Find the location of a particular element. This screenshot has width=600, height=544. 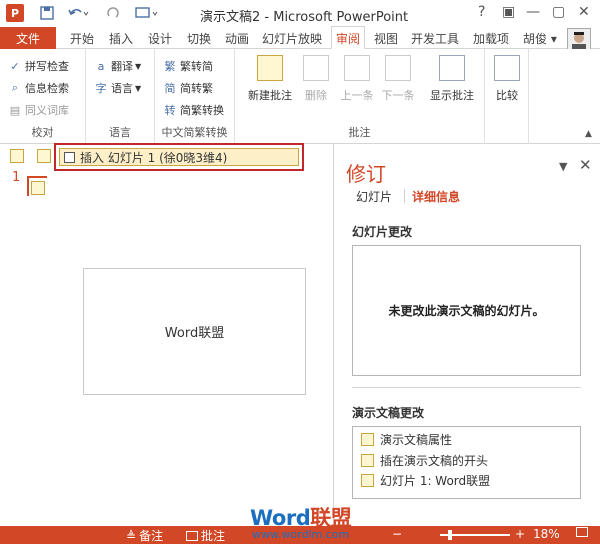

group-caption-chinese-conversion: 中文简繁转换 is located at coordinates (194, 132).